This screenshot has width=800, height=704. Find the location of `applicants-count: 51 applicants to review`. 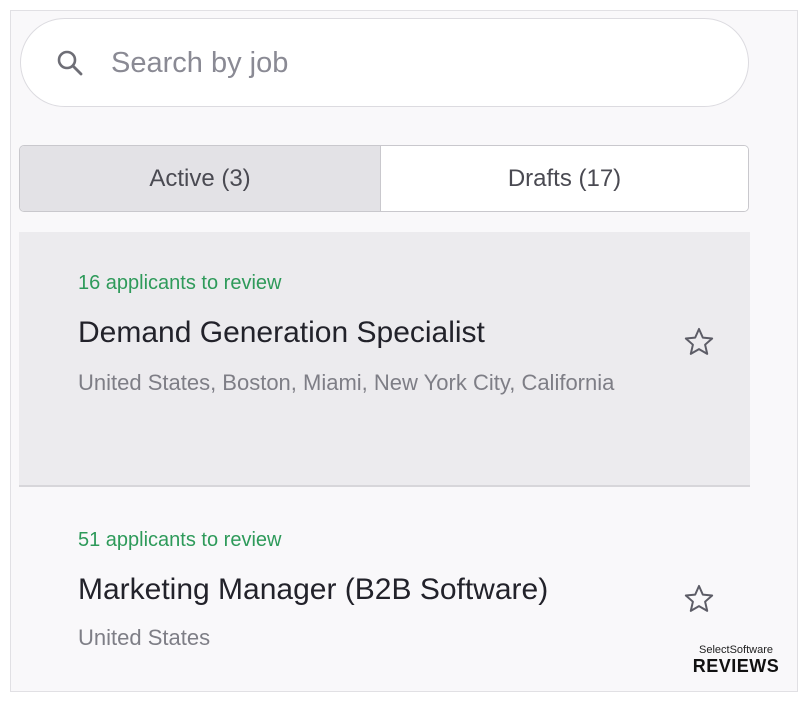

applicants-count: 51 applicants to review is located at coordinates (180, 540).